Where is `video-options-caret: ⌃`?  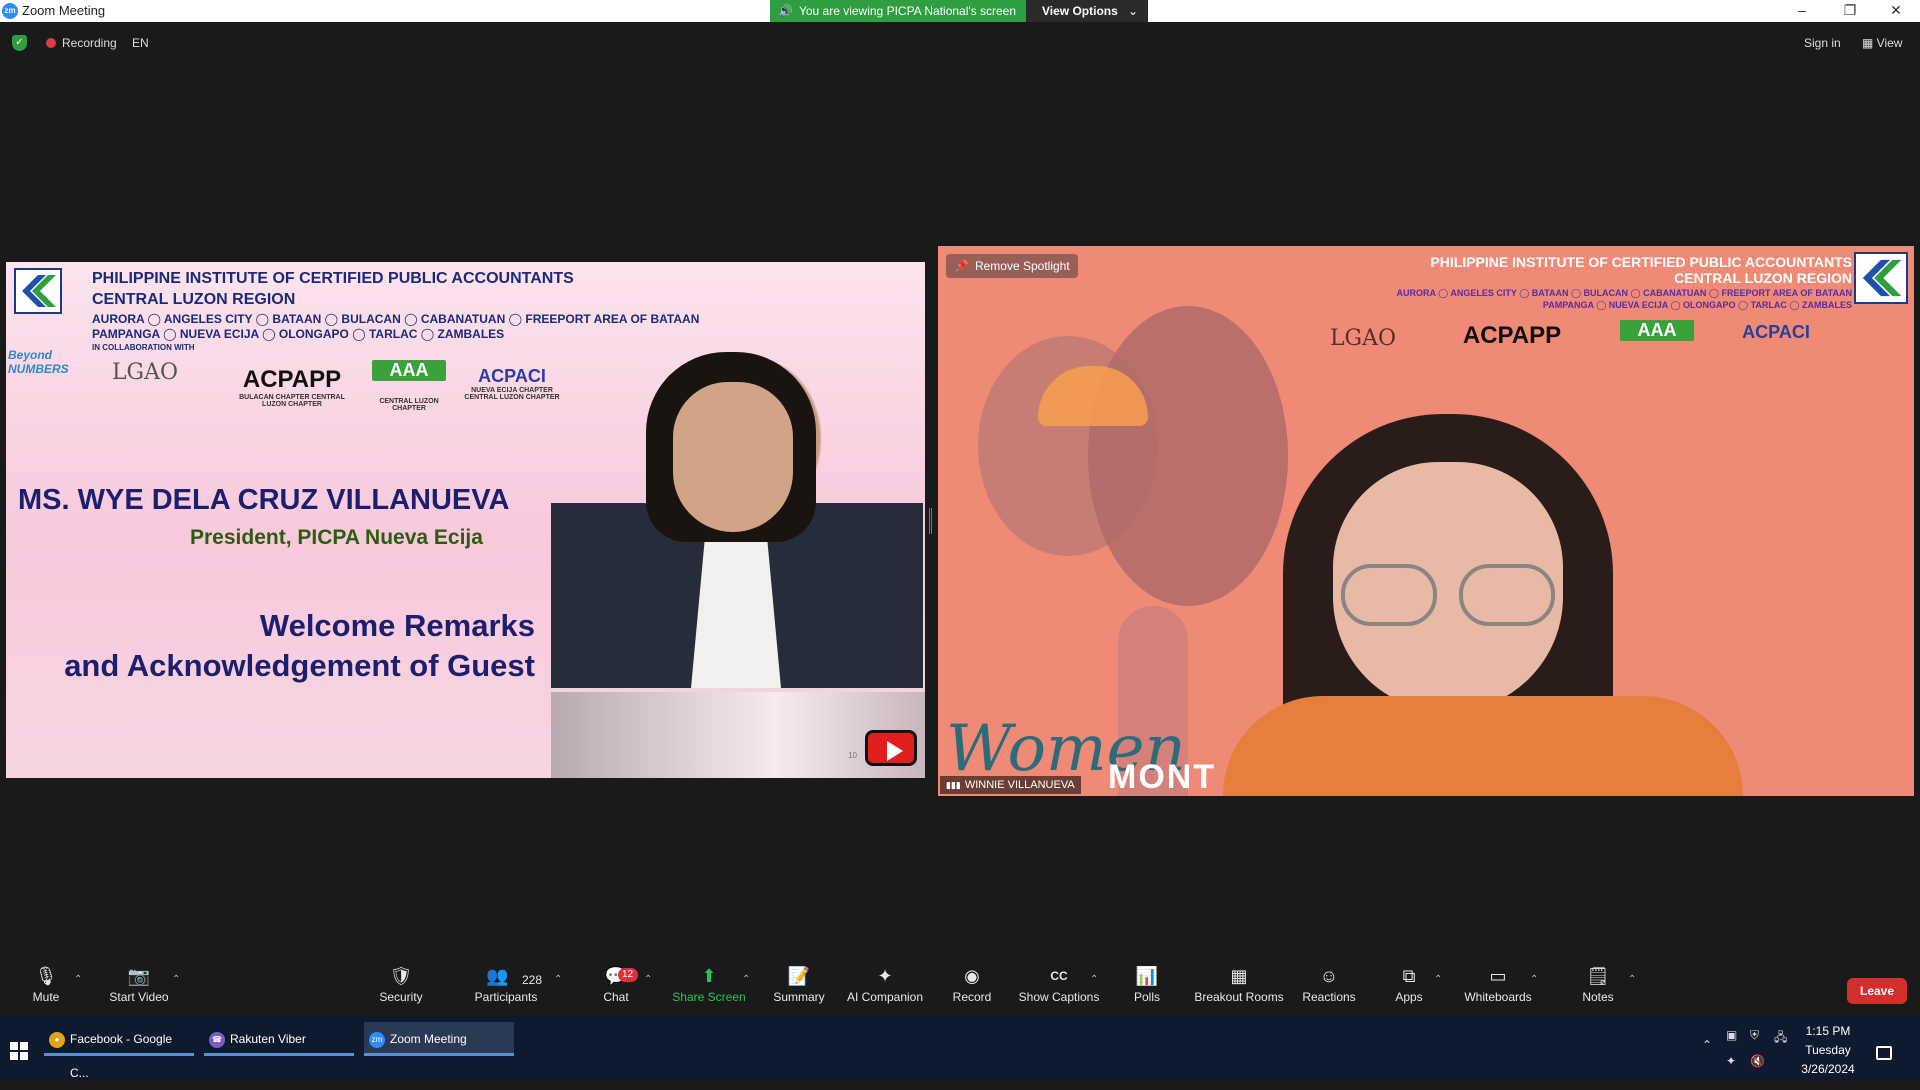
video-options-caret: ⌃ is located at coordinates (176, 979).